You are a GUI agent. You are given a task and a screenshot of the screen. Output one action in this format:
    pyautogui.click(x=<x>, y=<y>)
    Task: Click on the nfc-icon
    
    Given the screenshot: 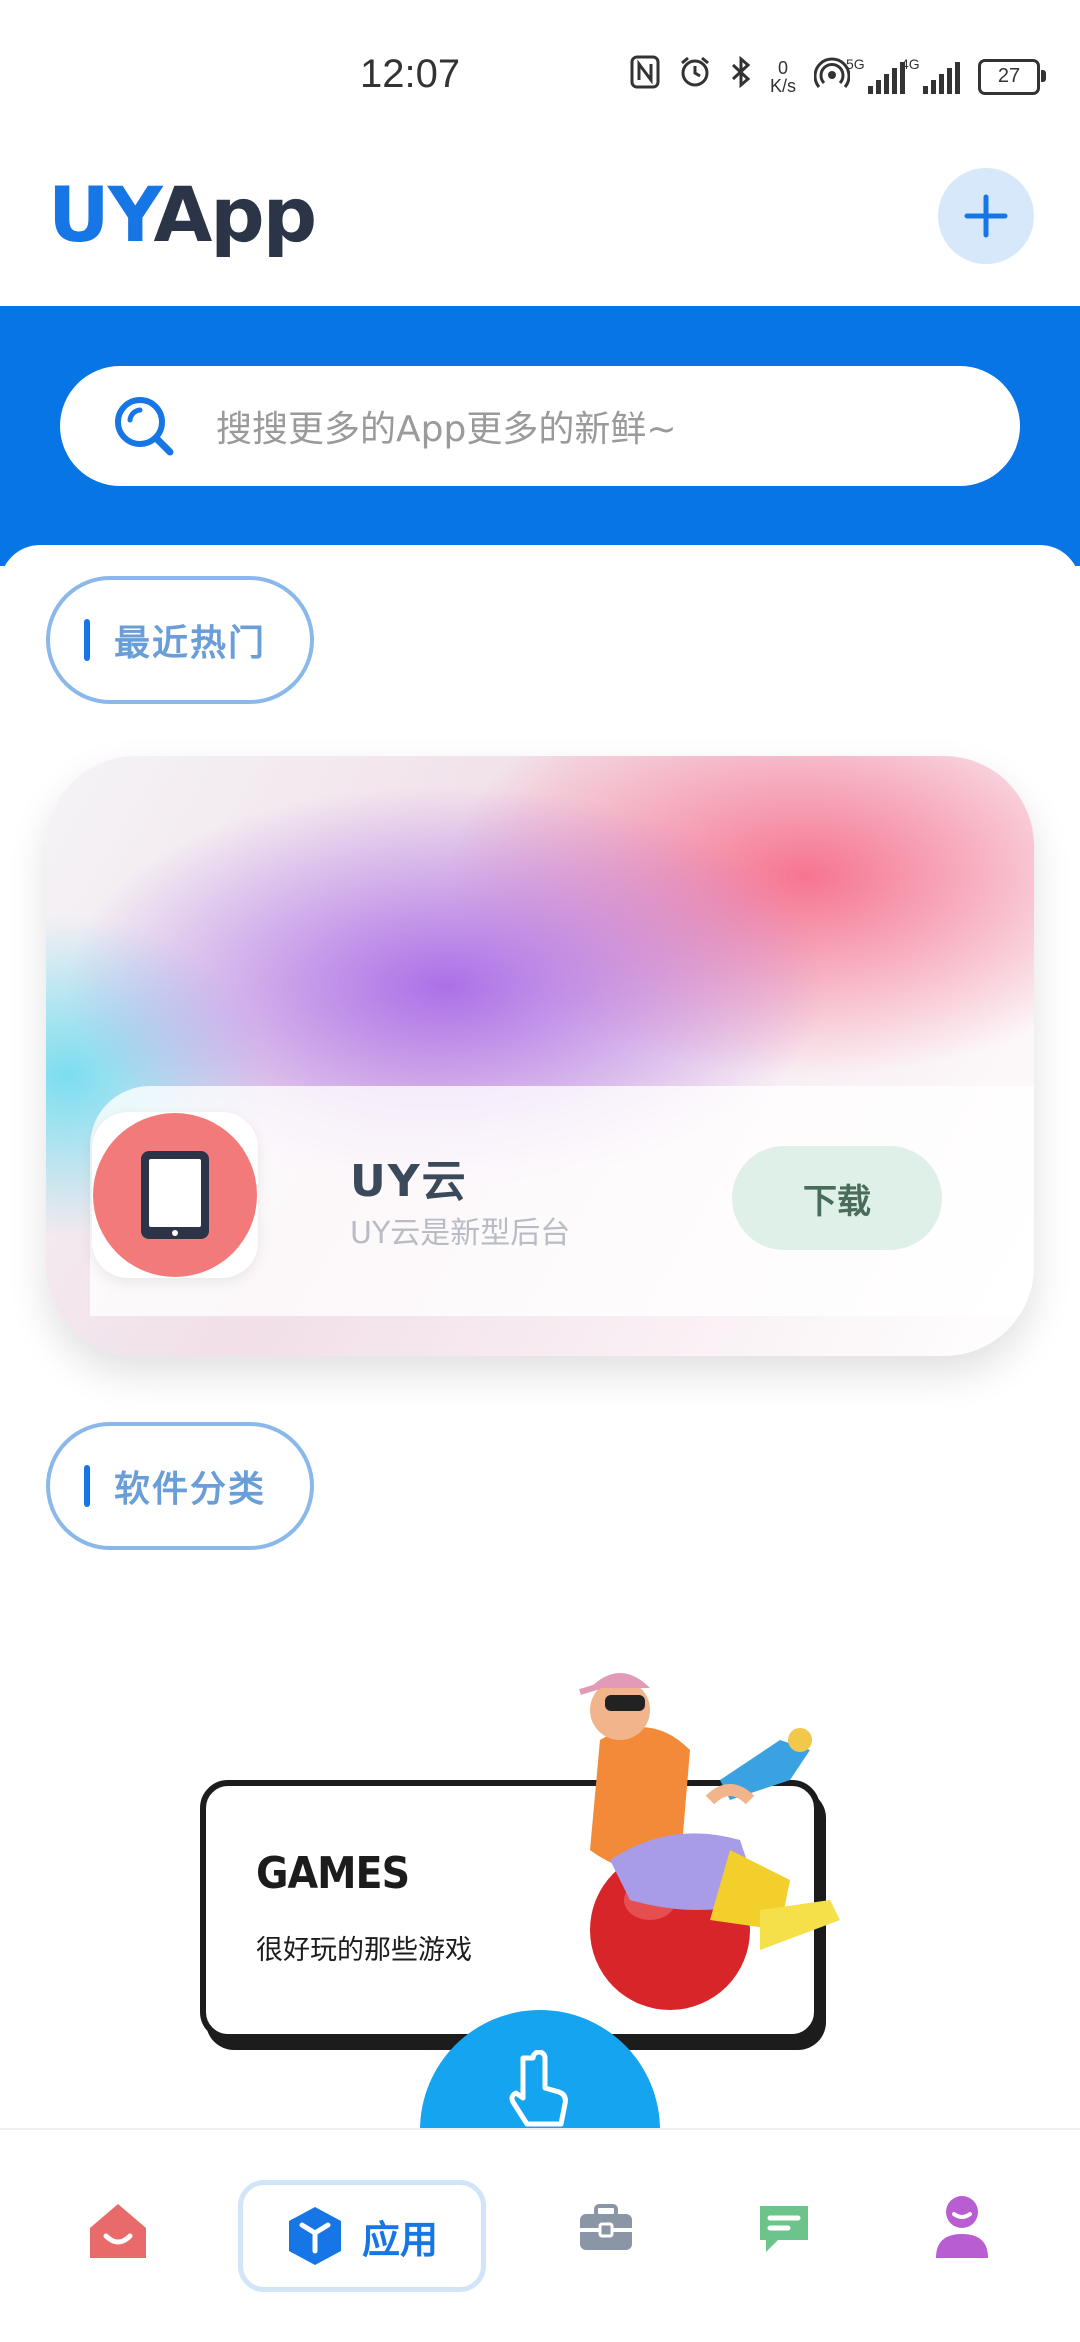 What is the action you would take?
    pyautogui.click(x=645, y=76)
    